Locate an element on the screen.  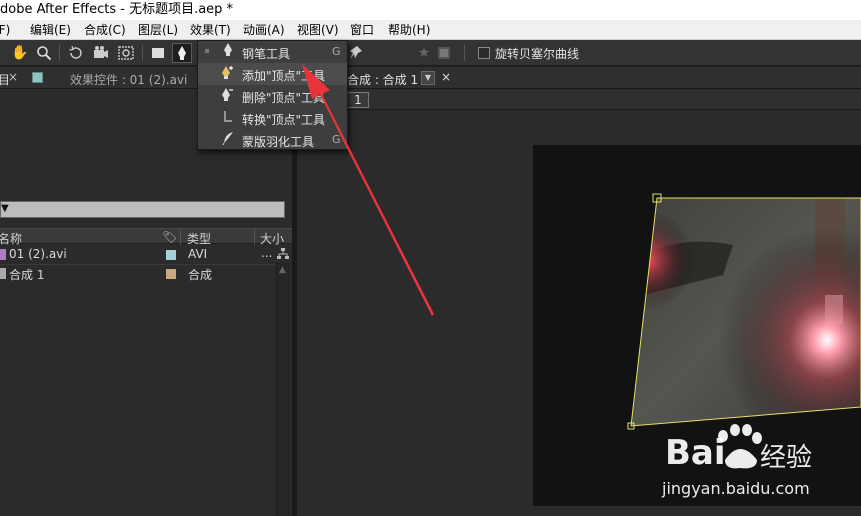
list-item: 合成 1 合成 is located at coordinates (137, 274).